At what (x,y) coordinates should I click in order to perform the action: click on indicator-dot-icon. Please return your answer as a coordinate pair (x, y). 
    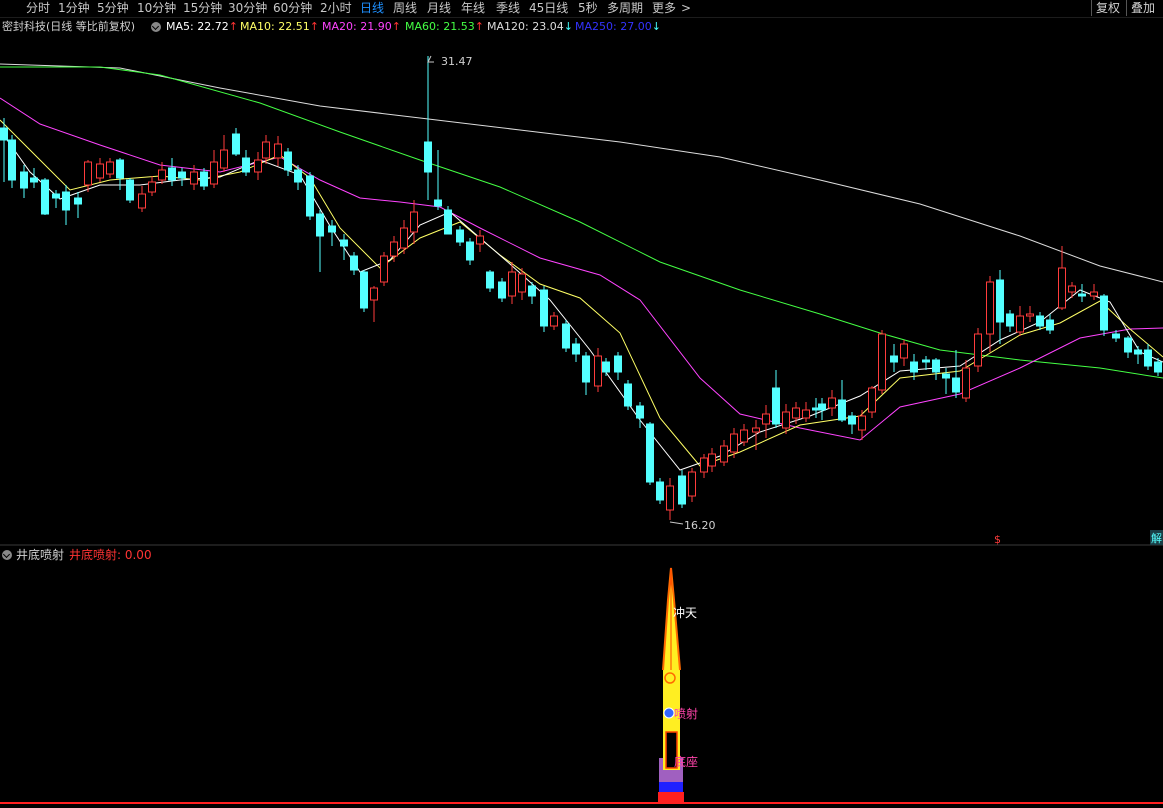
    Looking at the image, I should click on (669, 713).